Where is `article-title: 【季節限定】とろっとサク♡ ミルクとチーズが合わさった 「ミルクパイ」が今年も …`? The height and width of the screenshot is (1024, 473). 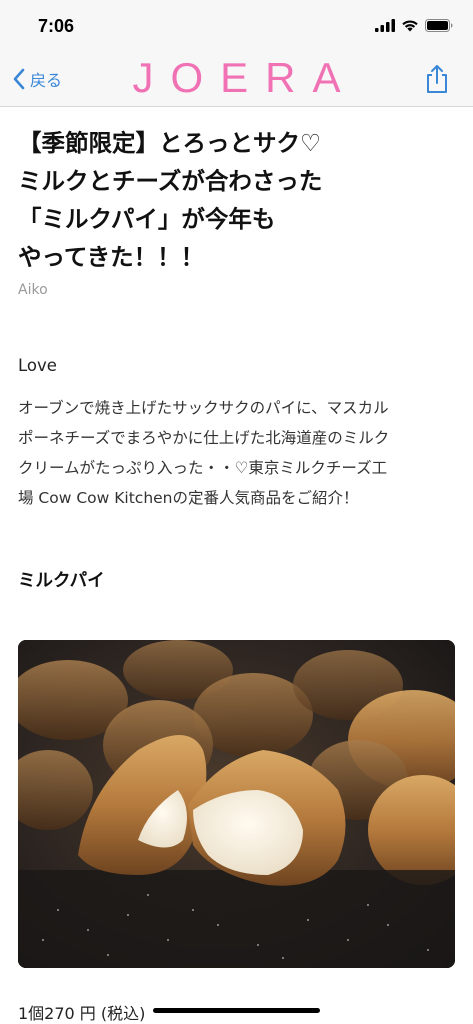 article-title: 【季節限定】とろっとサク♡ ミルクとチーズが合わさった 「ミルクパイ」が今年も … is located at coordinates (236, 200).